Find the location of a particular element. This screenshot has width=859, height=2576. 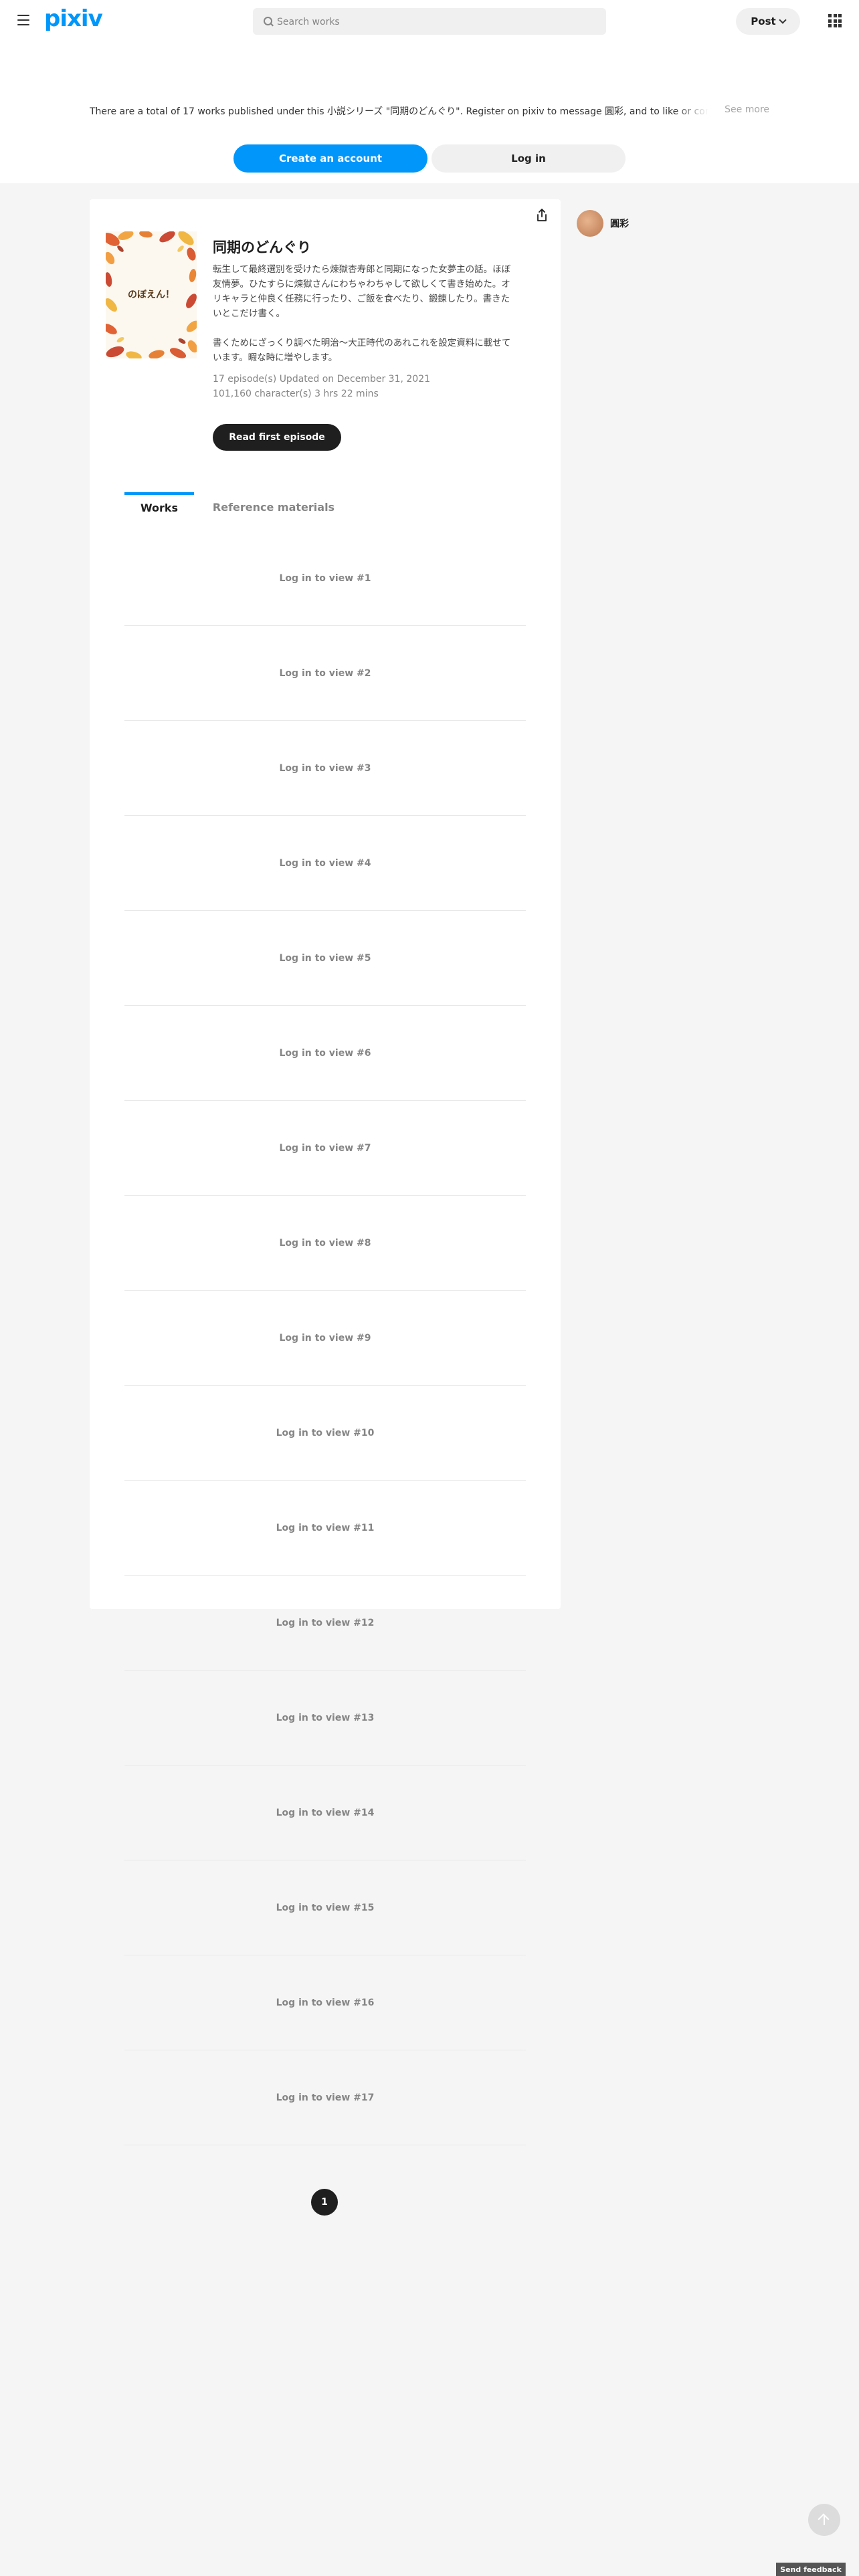

reading-time: 3 hrs 22 mins is located at coordinates (346, 394).